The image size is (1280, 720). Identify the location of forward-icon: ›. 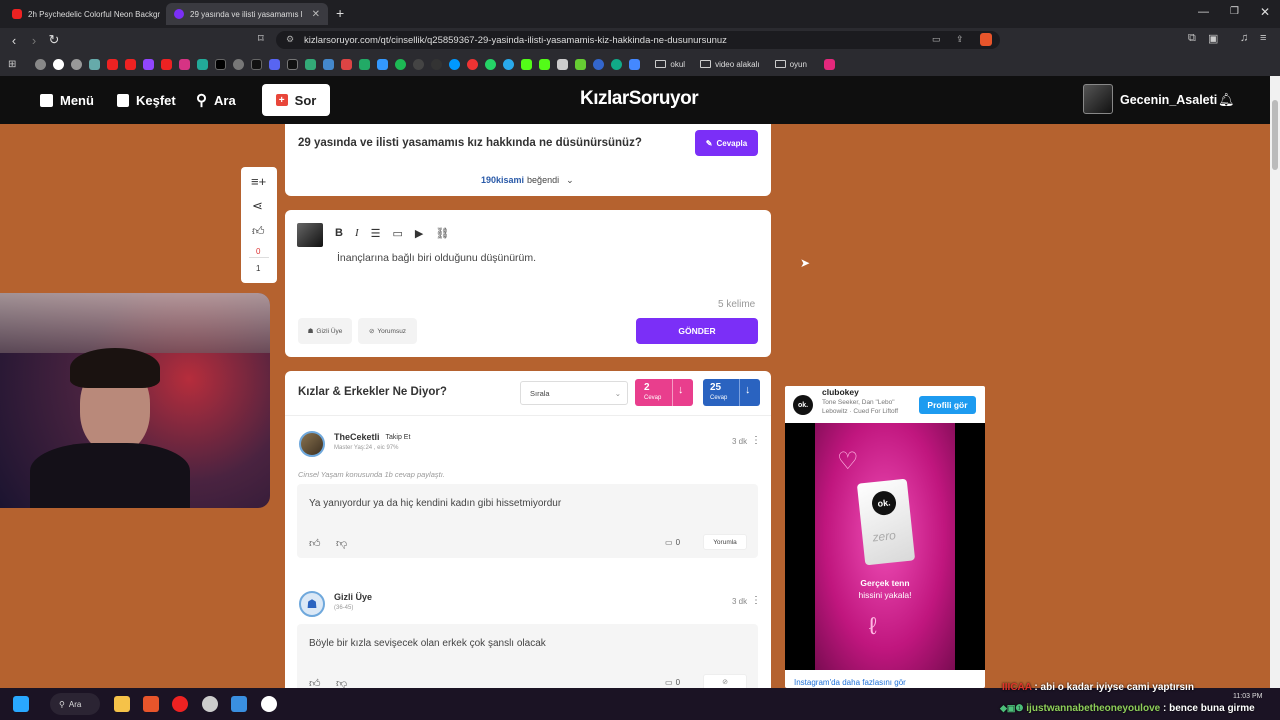
(34, 40).